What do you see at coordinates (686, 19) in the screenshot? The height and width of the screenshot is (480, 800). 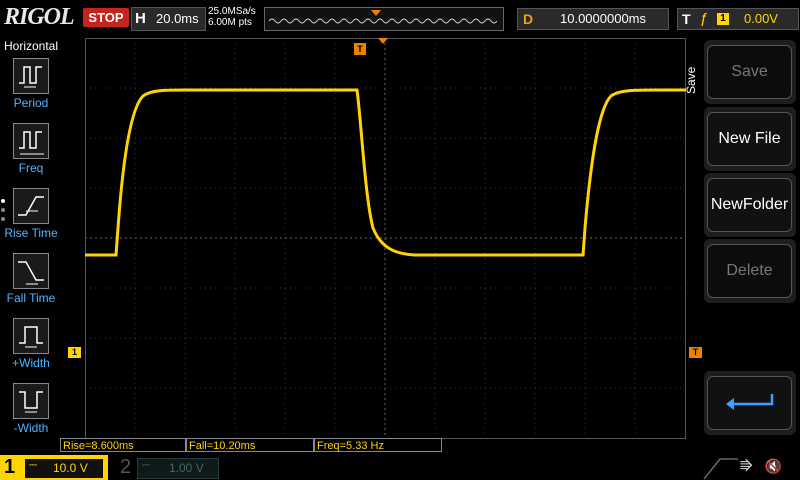 I see `trigger-label: T` at bounding box center [686, 19].